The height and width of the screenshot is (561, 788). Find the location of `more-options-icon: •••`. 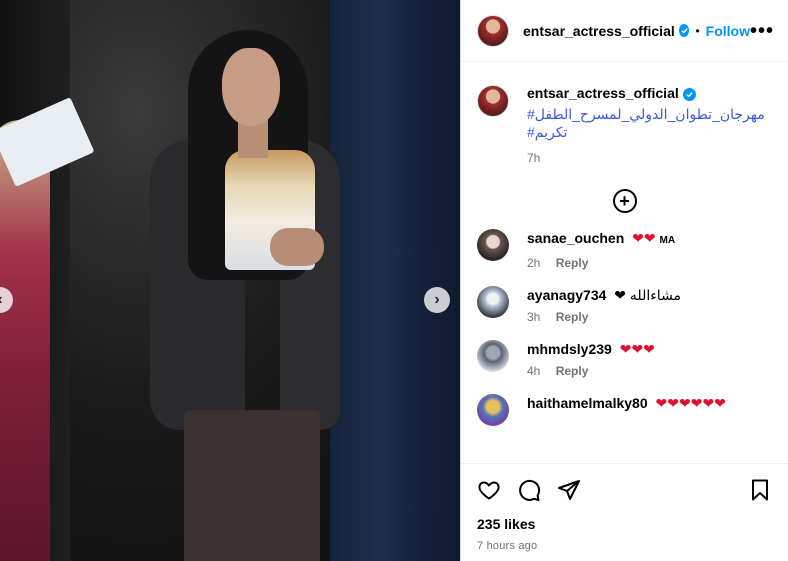

more-options-icon: ••• is located at coordinates (762, 31).